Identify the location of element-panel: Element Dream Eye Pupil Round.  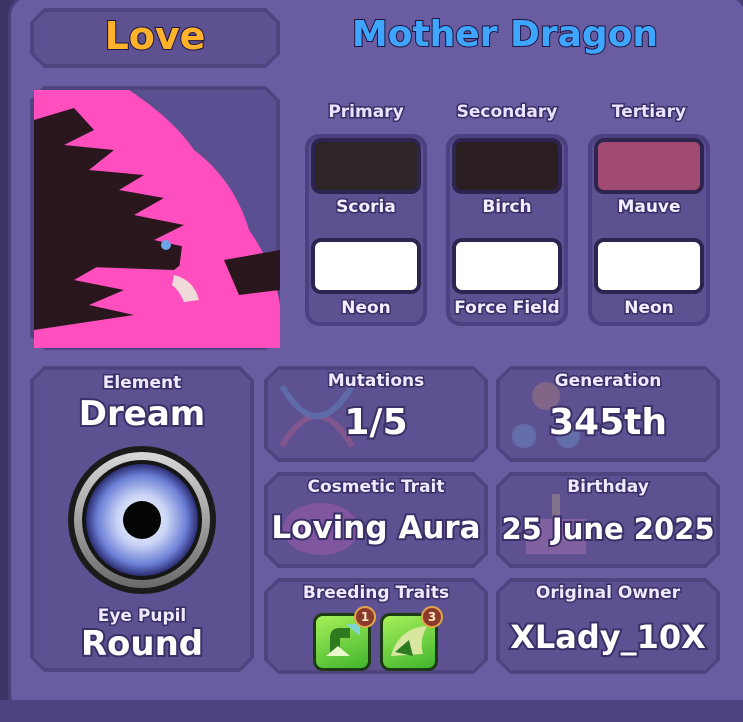
(142, 519).